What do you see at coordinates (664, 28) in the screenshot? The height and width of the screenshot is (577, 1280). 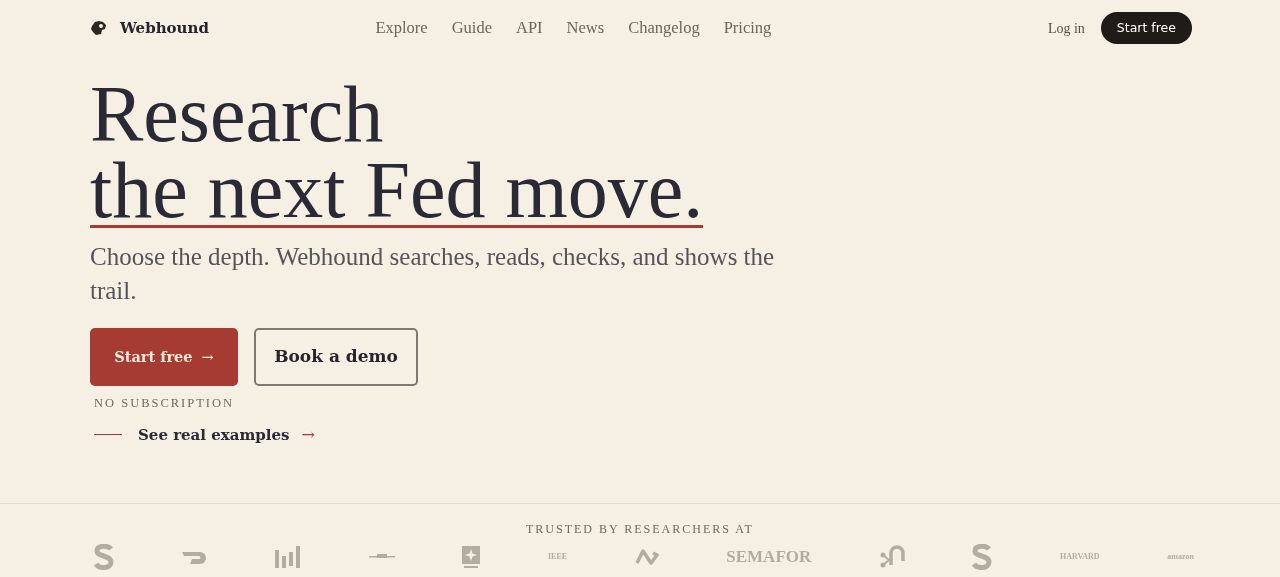 I see `nav-link: Changelog` at bounding box center [664, 28].